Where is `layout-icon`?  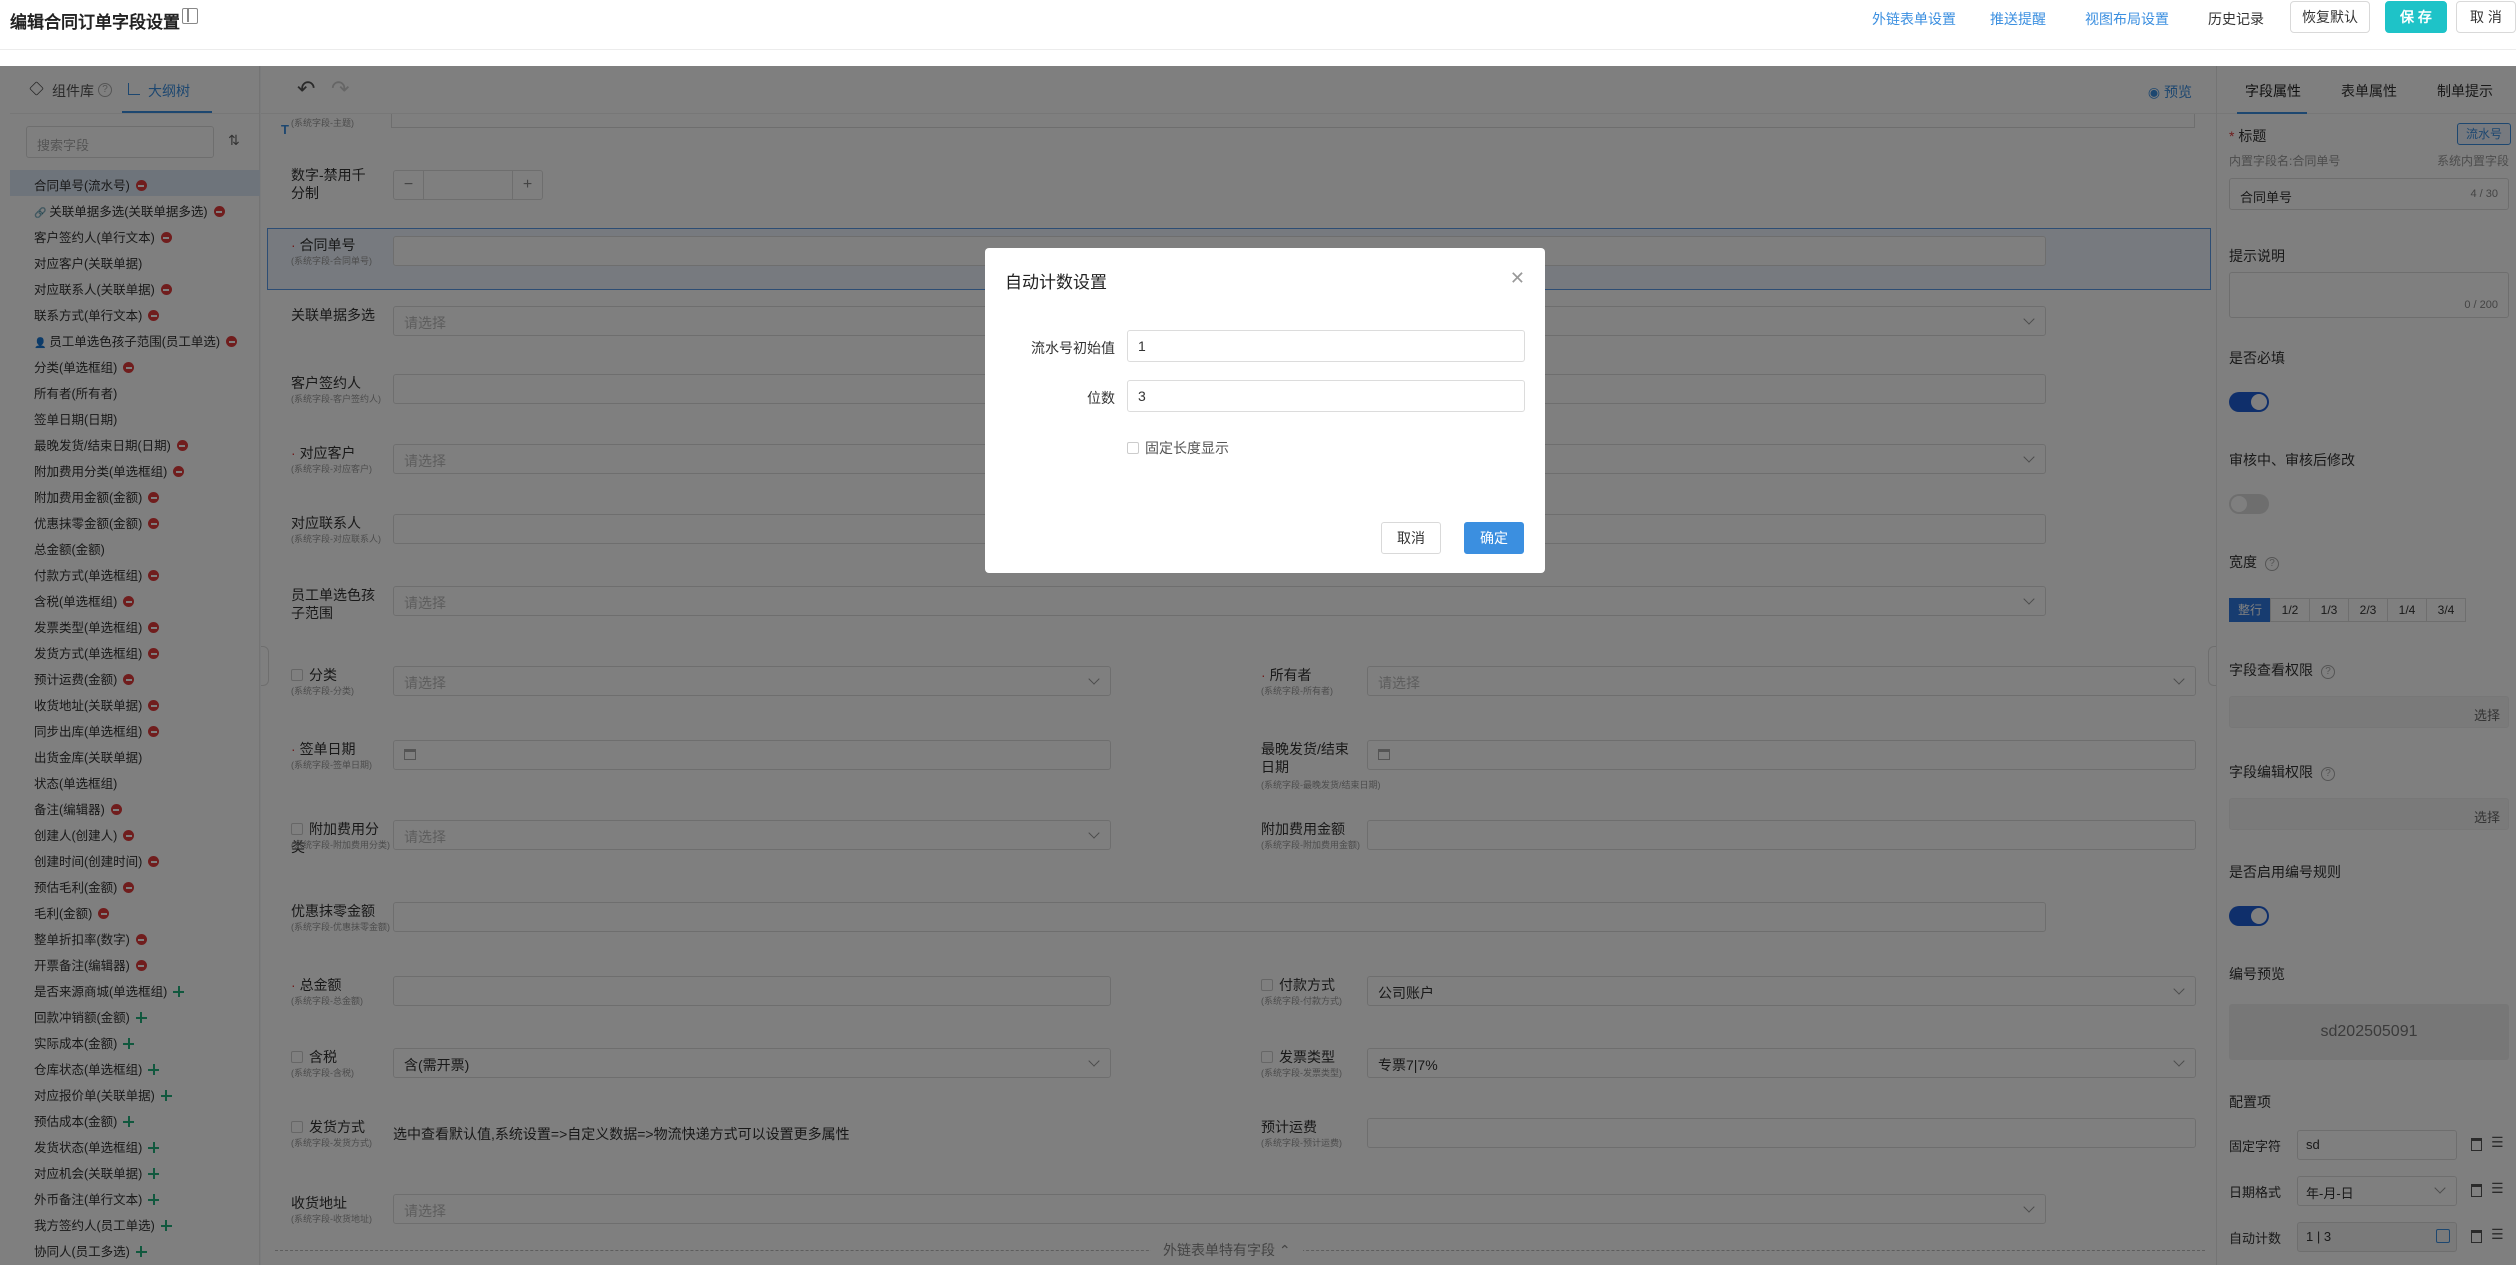 layout-icon is located at coordinates (190, 16).